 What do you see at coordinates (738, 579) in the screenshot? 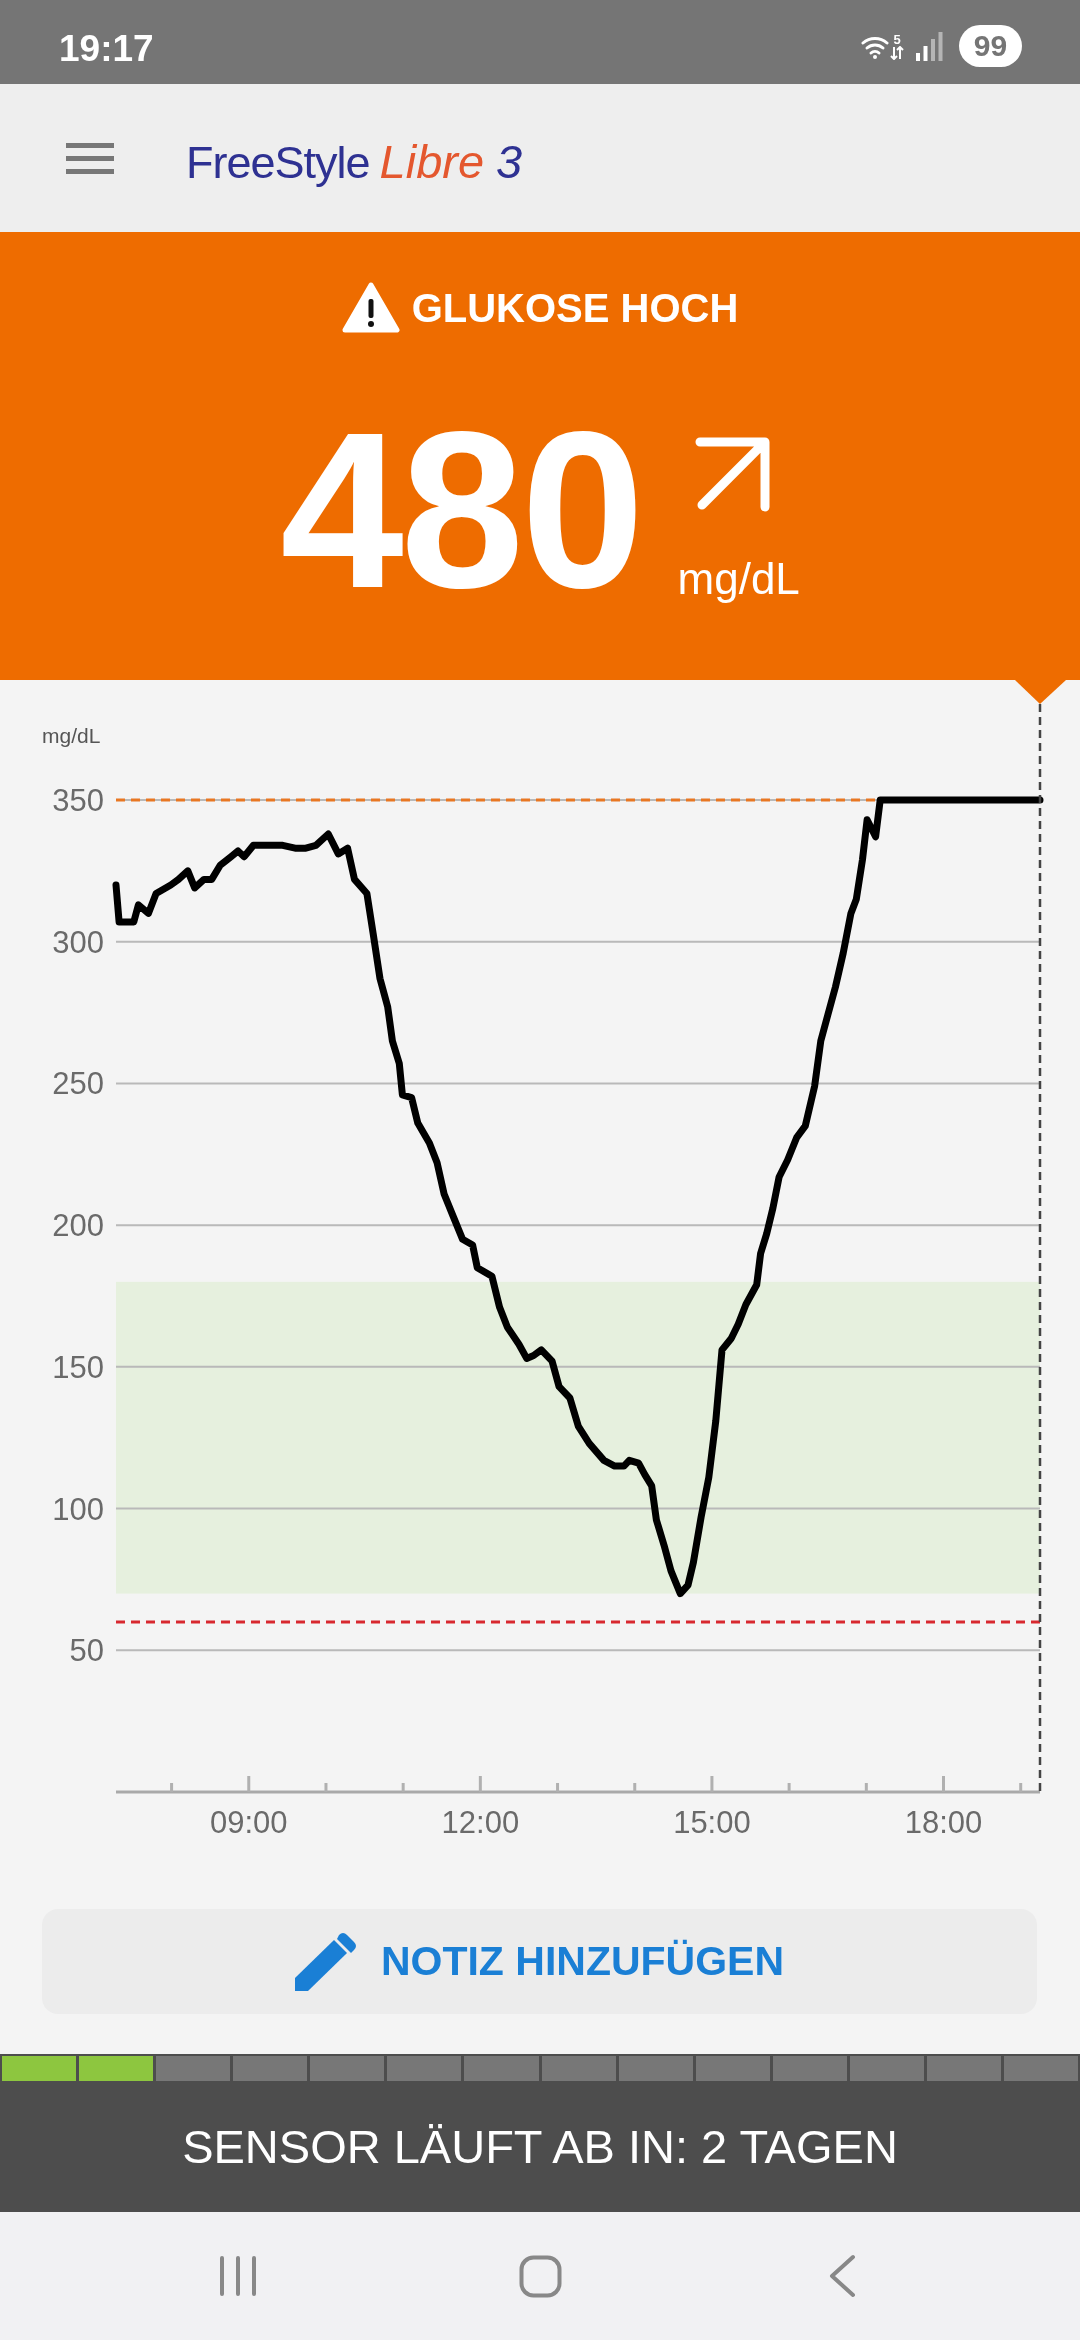
I see `glucose-unit: mg/dL` at bounding box center [738, 579].